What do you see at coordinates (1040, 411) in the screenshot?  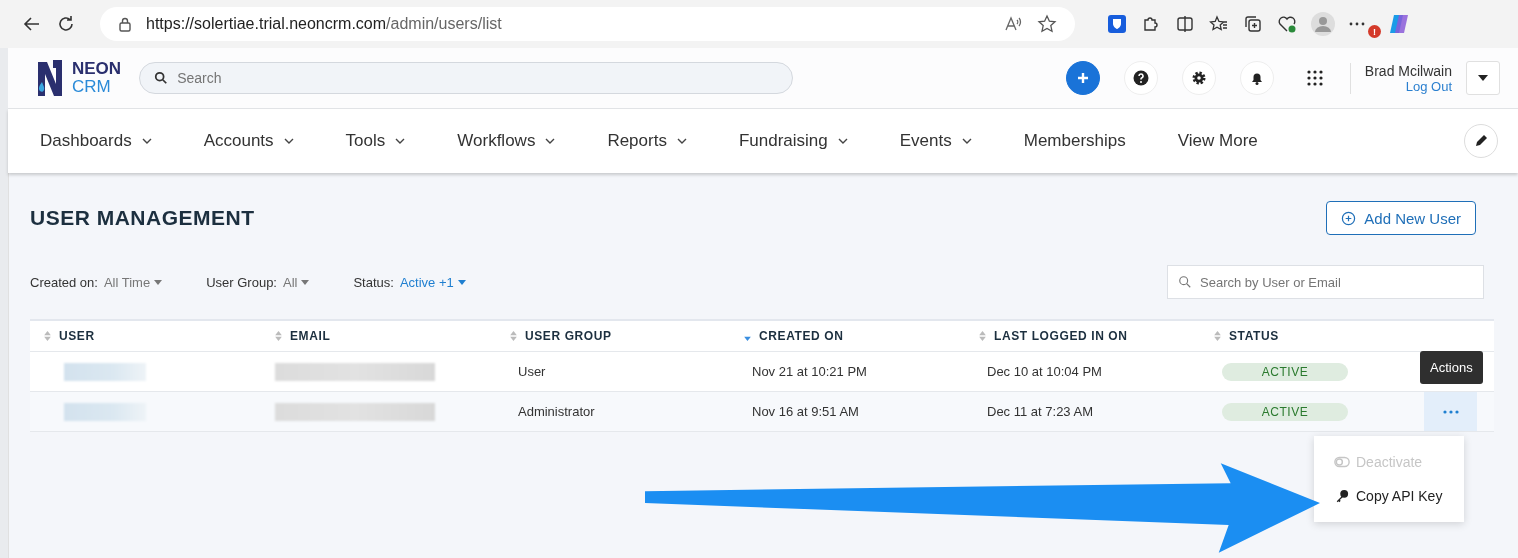 I see `table-cell: Dec 11 at 7:23 AM` at bounding box center [1040, 411].